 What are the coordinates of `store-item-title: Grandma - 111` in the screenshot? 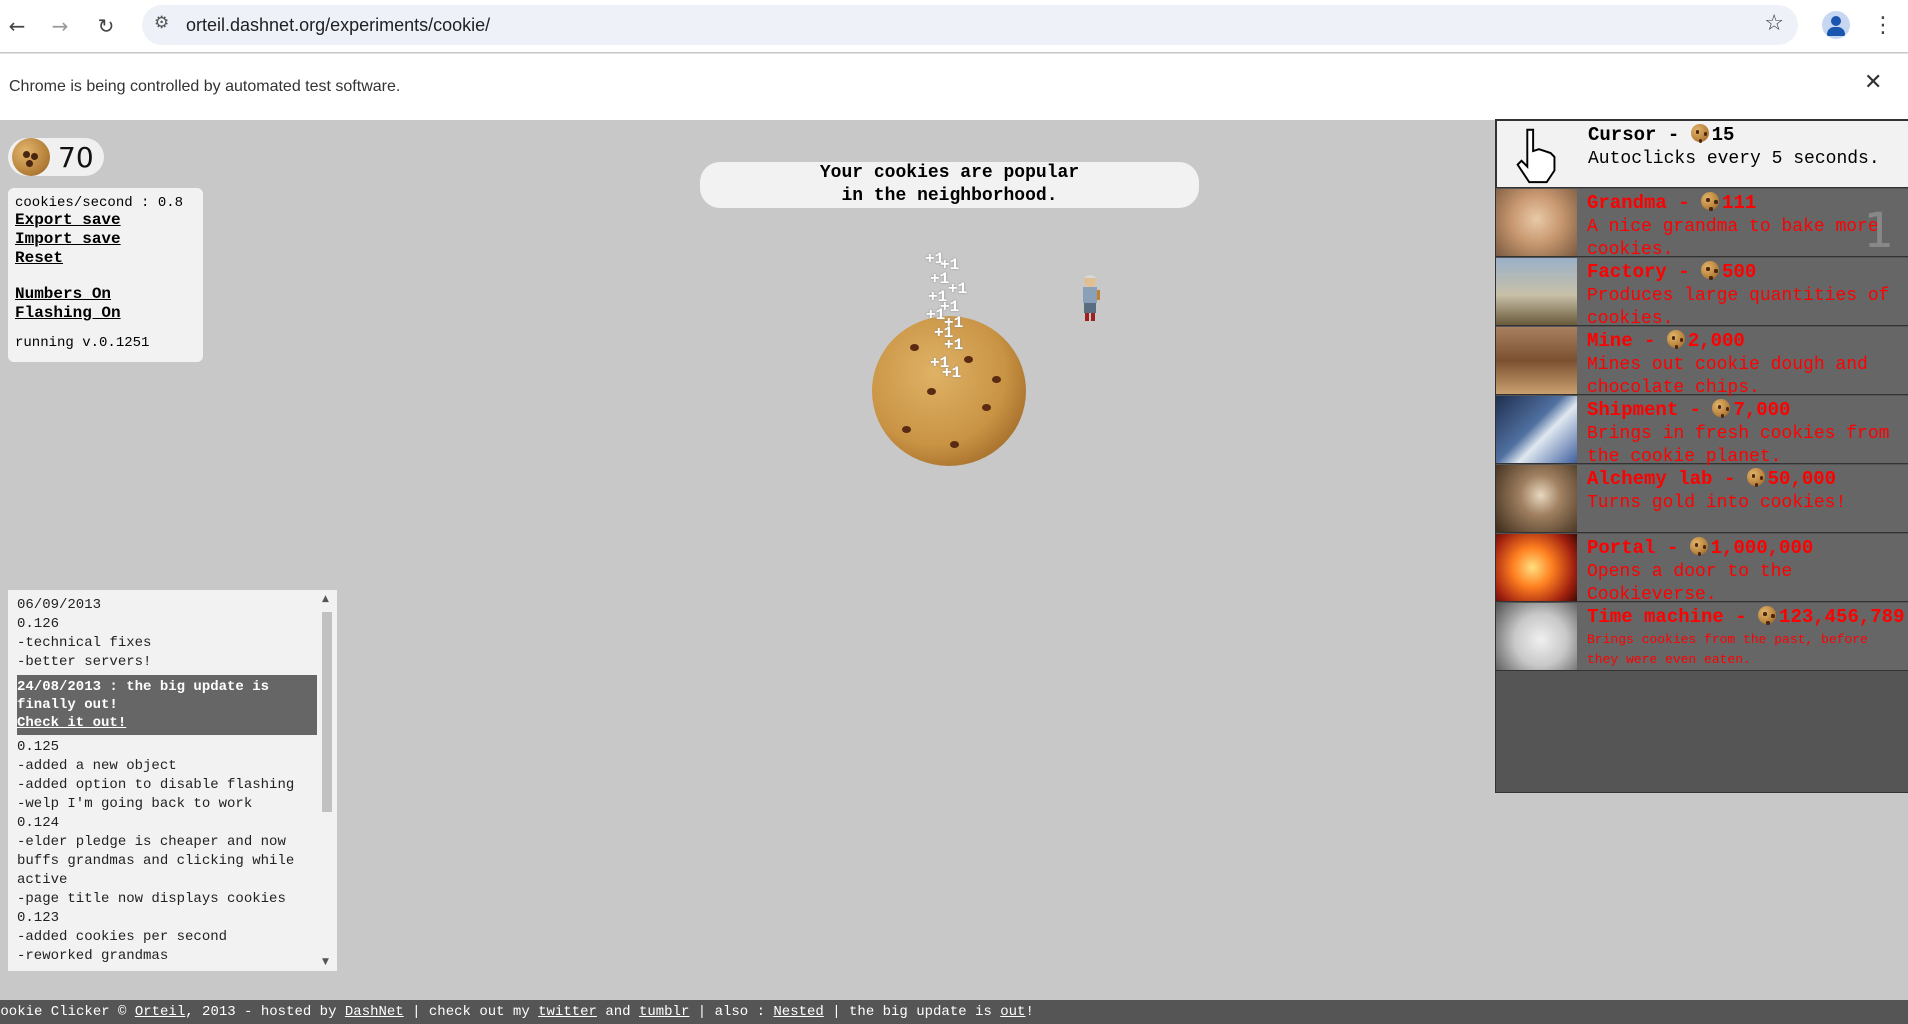 It's located at (1672, 203).